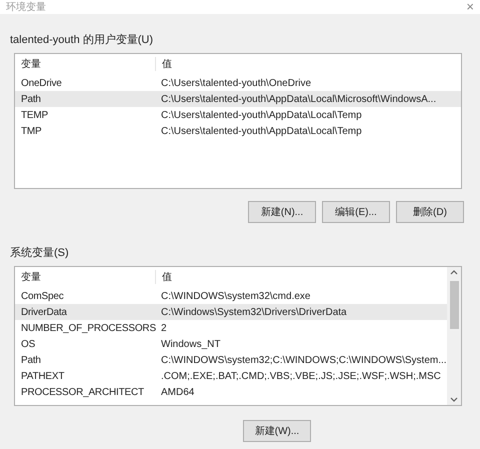 The width and height of the screenshot is (480, 449). What do you see at coordinates (253, 312) in the screenshot?
I see `variable-value: C:\Windows\System32\Drivers\DriverData` at bounding box center [253, 312].